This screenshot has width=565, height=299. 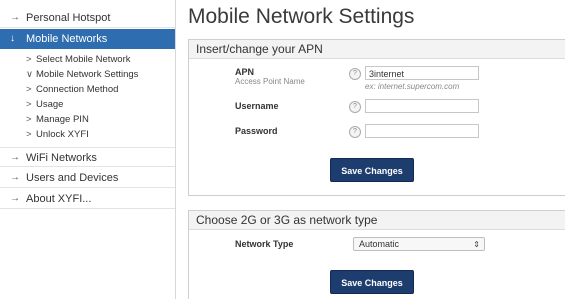 I want to click on select-arrows-icon: ⇕, so click(x=476, y=244).